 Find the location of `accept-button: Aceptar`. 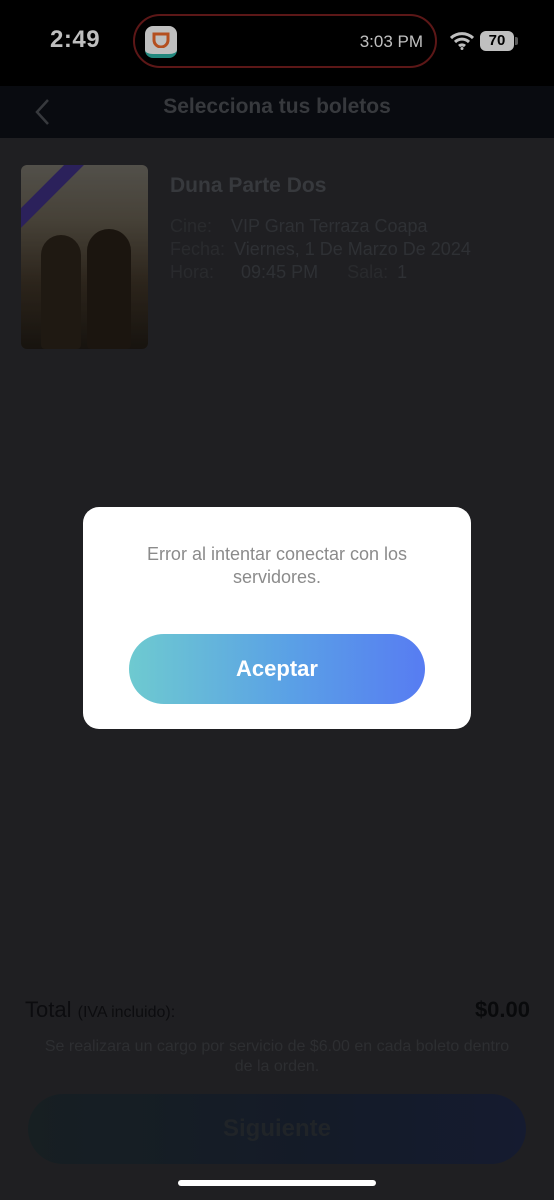

accept-button: Aceptar is located at coordinates (277, 669).